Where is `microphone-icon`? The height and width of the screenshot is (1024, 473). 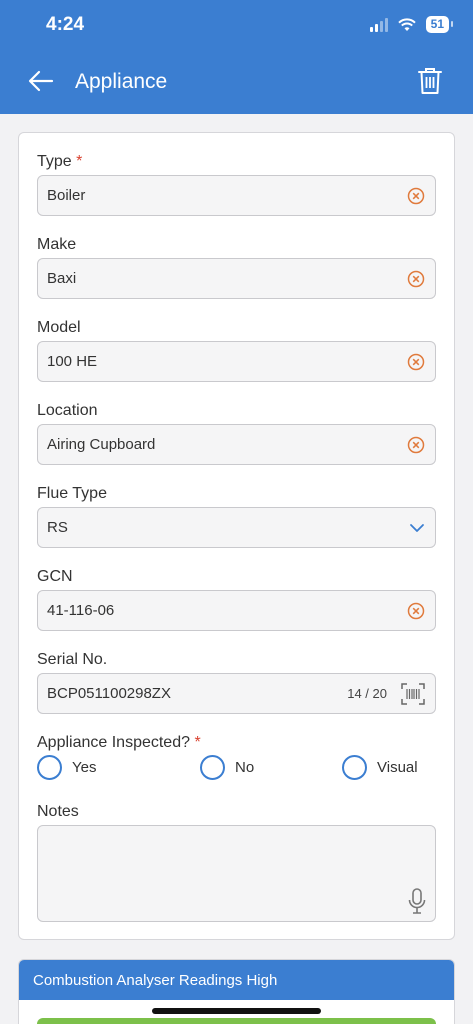
microphone-icon is located at coordinates (417, 901).